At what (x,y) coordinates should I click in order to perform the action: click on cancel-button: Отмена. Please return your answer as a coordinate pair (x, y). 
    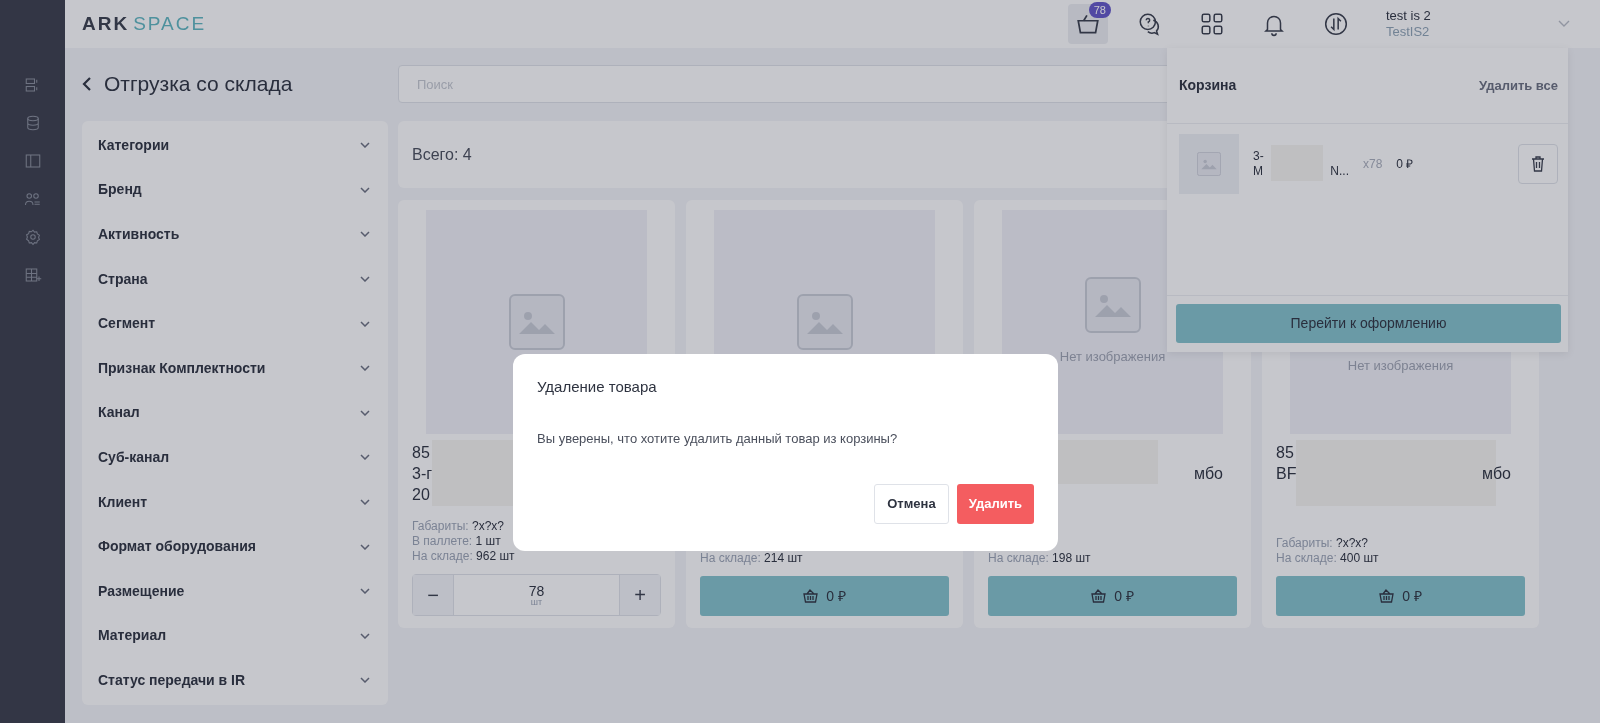
    Looking at the image, I should click on (911, 504).